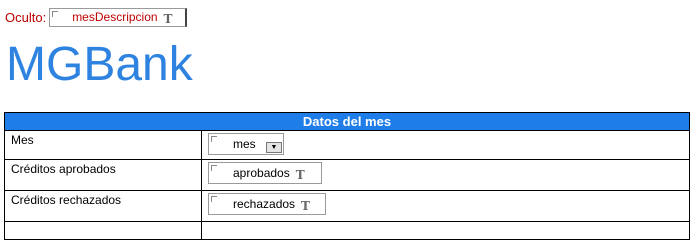 The height and width of the screenshot is (251, 696). I want to click on rechazados-field: rechazados T, so click(267, 204).